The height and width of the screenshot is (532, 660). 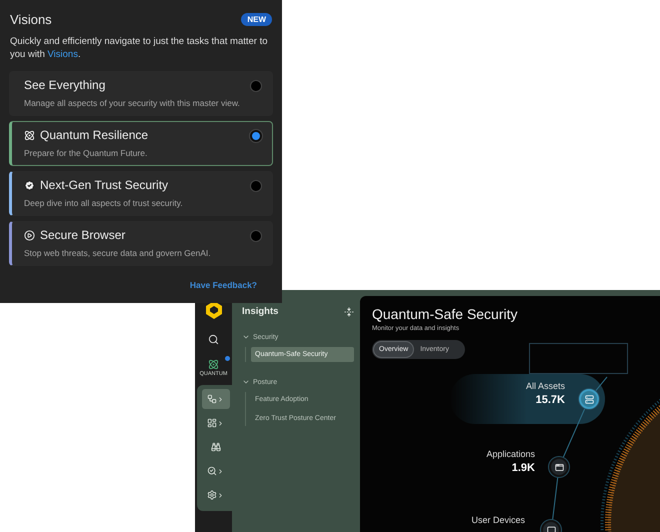 I want to click on metric-value: 15.7K, so click(x=550, y=400).